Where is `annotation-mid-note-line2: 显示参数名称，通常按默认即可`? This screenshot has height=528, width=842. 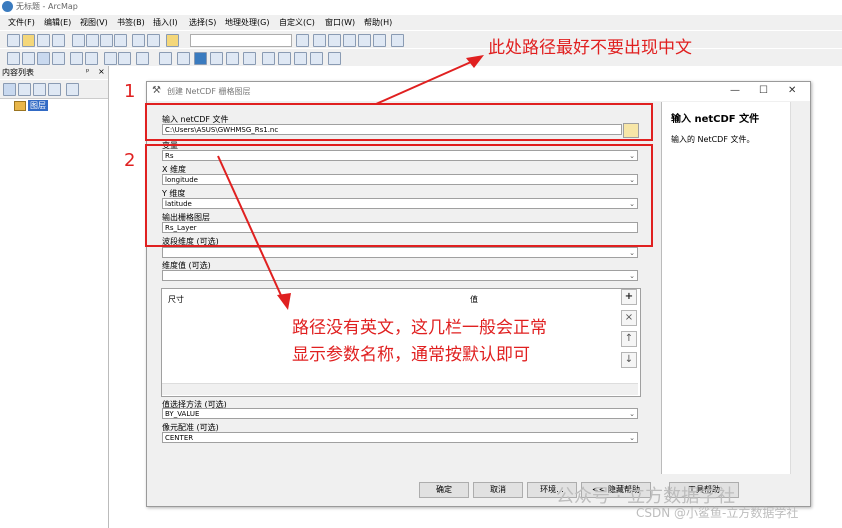
annotation-mid-note-line2: 显示参数名称，通常按默认即可 is located at coordinates (411, 355).